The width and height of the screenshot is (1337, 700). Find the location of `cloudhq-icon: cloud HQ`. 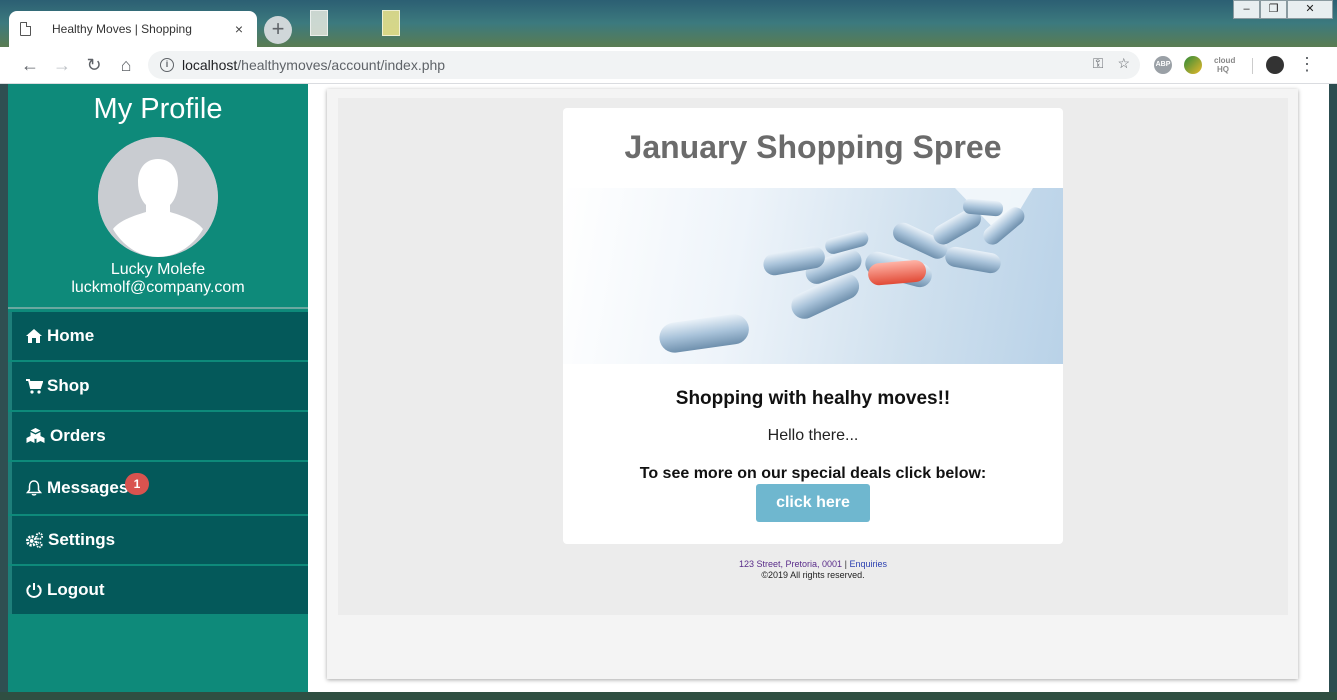

cloudhq-icon: cloud HQ is located at coordinates (1224, 65).